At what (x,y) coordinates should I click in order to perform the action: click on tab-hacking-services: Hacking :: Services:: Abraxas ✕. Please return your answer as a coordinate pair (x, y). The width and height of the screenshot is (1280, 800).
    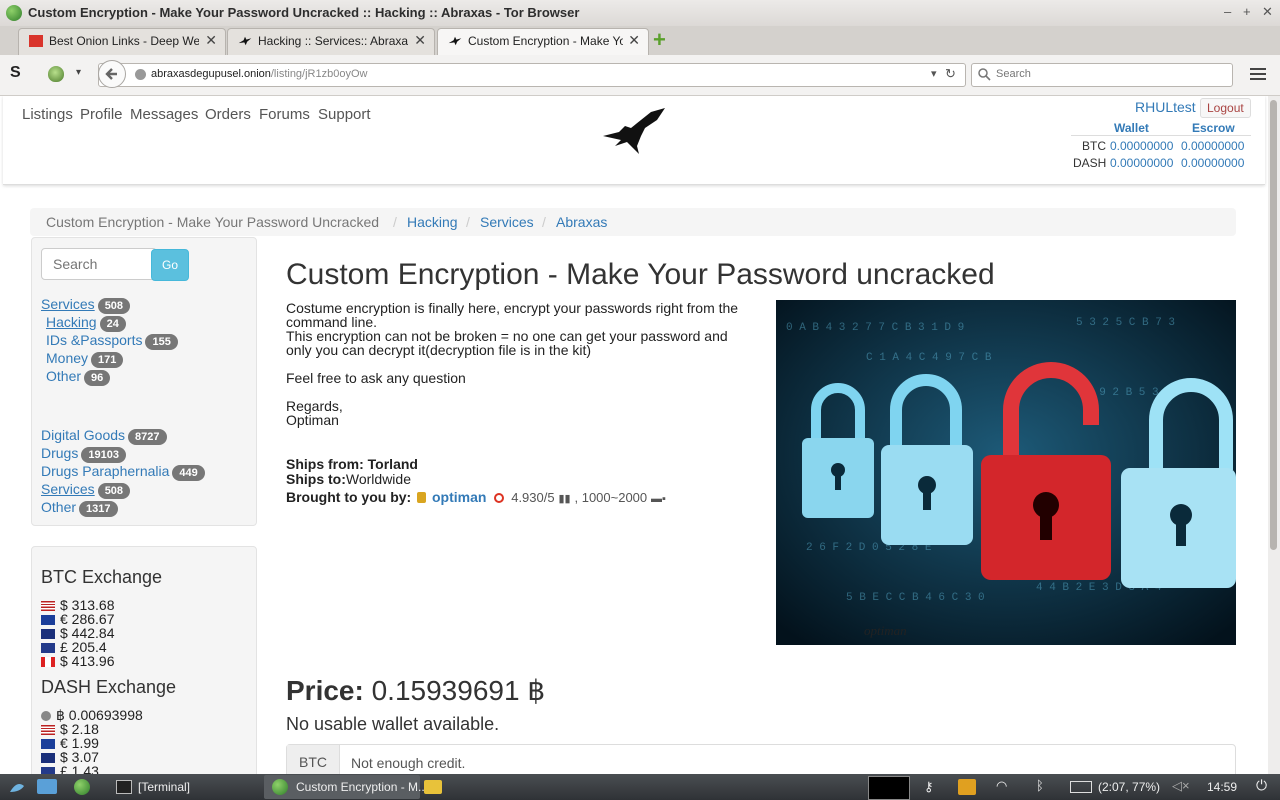
    Looking at the image, I should click on (331, 41).